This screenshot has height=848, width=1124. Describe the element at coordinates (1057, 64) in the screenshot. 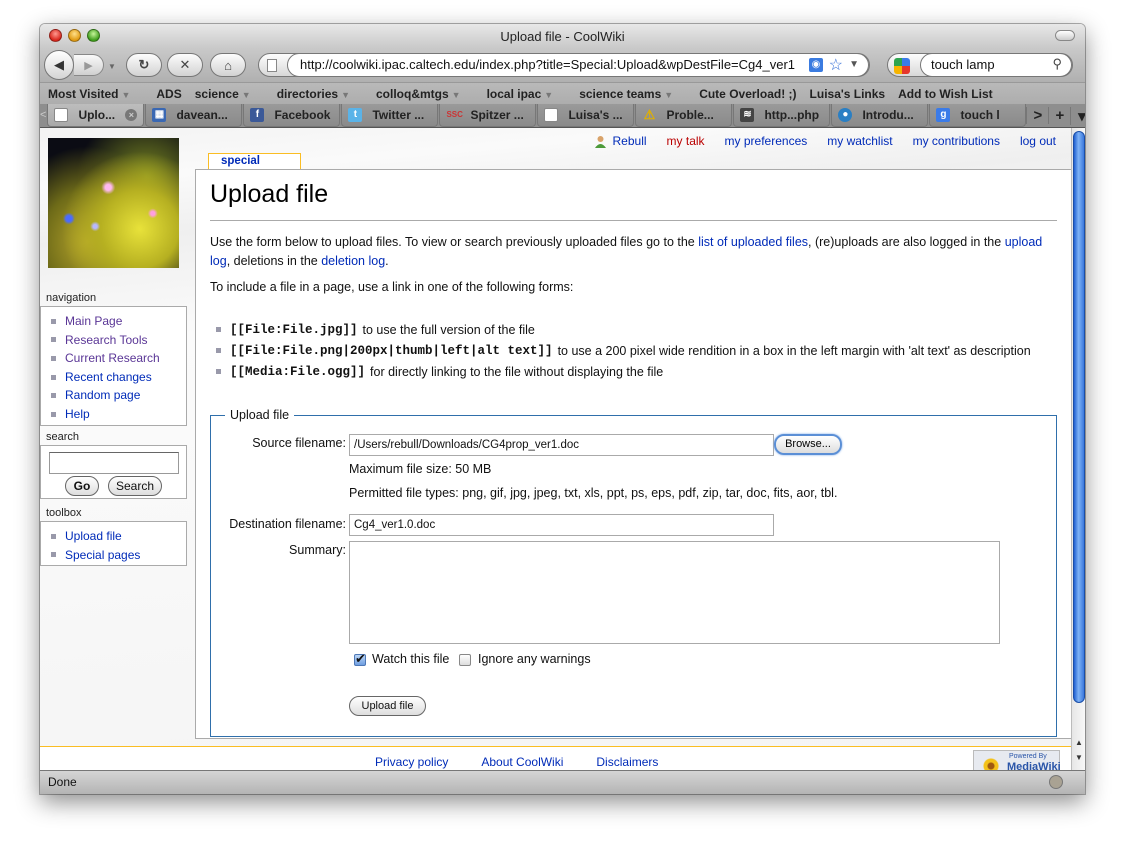

I see `search-icon: ⚲` at that location.